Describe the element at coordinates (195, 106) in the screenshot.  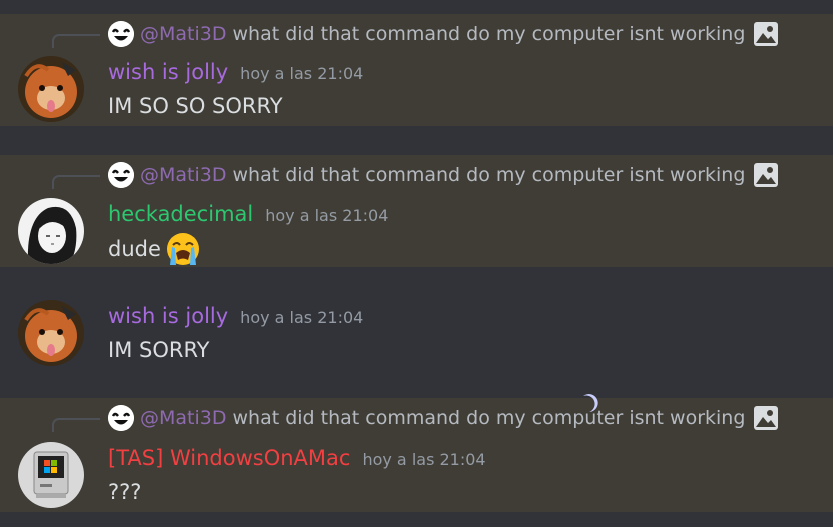
I see `message-content: IM SO SO SORRY` at that location.